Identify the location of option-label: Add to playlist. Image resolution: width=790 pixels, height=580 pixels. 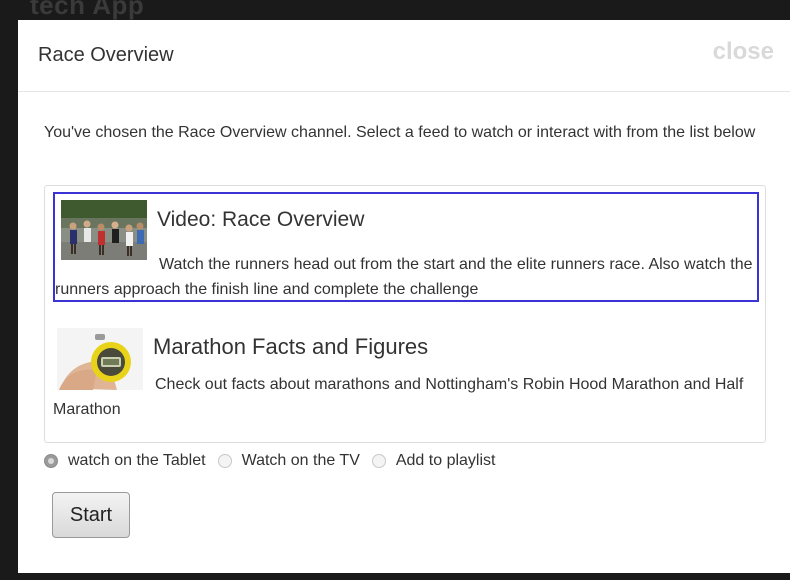
(445, 460).